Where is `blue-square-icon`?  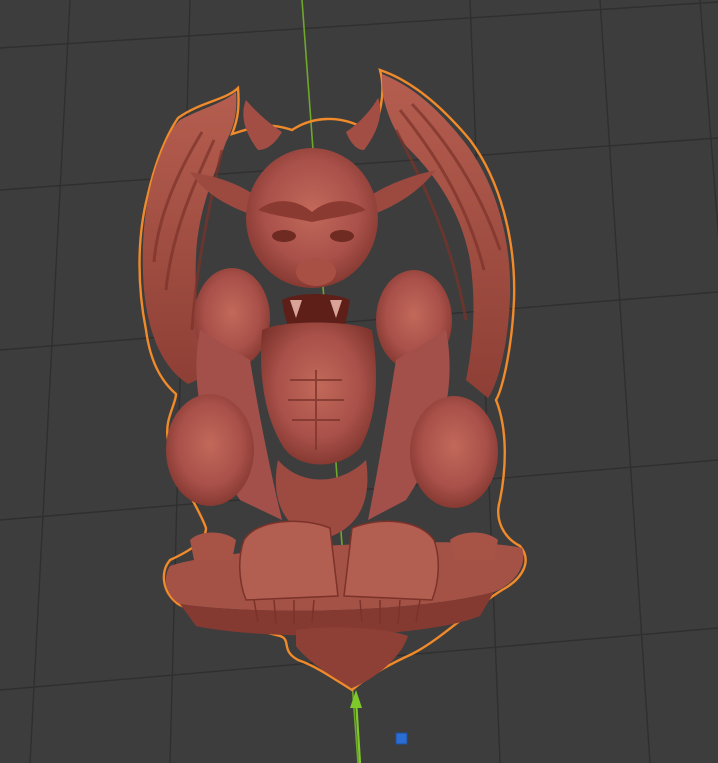
blue-square-icon is located at coordinates (401, 738).